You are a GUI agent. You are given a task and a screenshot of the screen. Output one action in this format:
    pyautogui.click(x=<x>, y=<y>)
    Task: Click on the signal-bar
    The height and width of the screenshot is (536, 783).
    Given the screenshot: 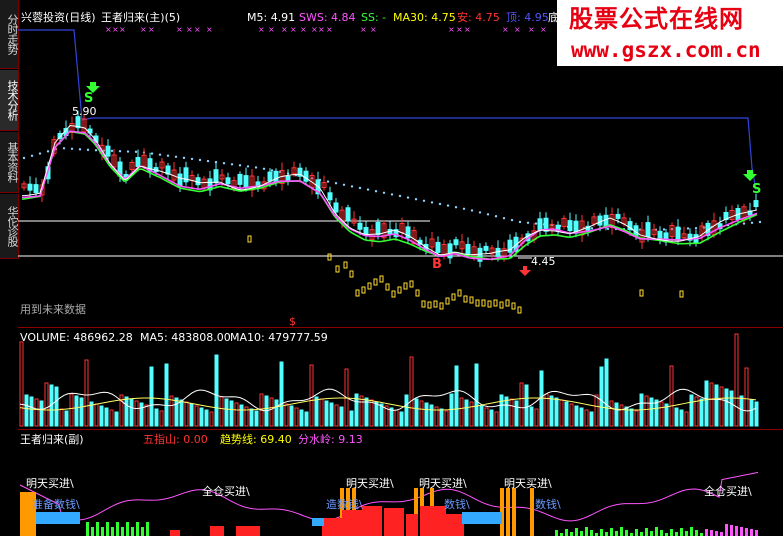 What is the action you would take?
    pyautogui.click(x=532, y=512)
    